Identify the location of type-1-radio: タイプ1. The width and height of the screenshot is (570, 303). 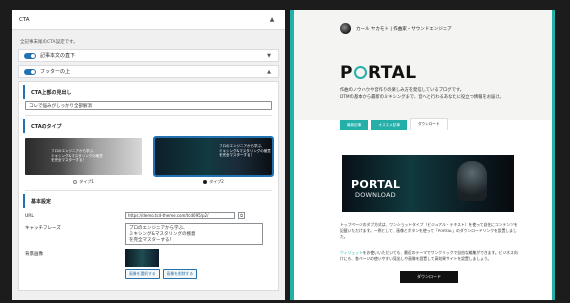
(83, 182).